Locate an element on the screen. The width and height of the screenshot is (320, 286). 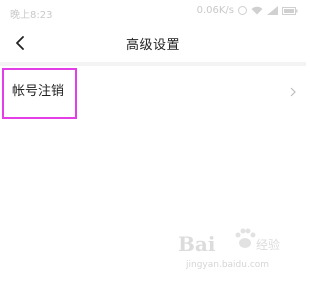
status-bar: 晚上8:23 0.06K/s is located at coordinates (153, 12).